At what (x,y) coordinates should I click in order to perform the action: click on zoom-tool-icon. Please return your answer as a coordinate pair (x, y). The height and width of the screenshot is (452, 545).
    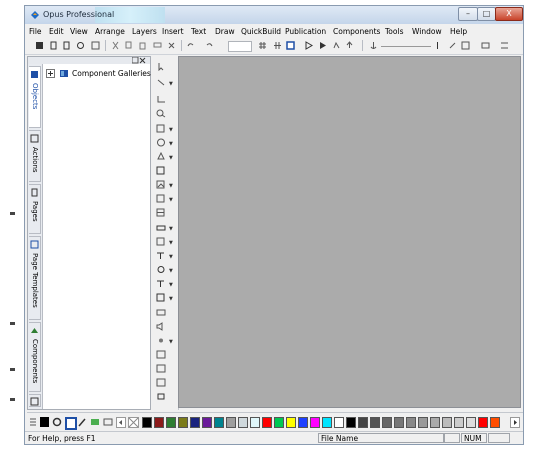
    Looking at the image, I should click on (161, 113).